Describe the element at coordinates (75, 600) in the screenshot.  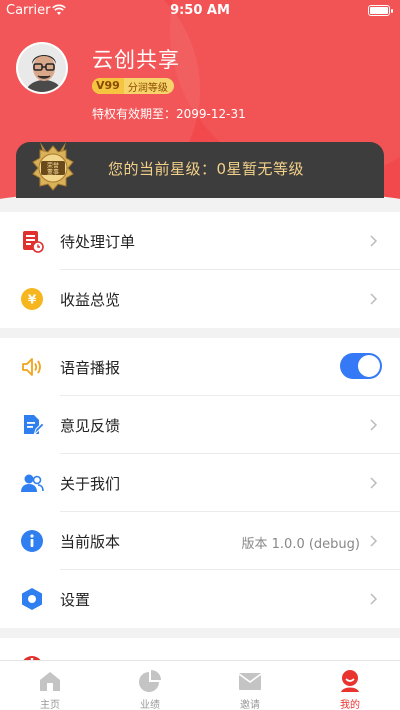
I see `menu-item-label: 设置` at that location.